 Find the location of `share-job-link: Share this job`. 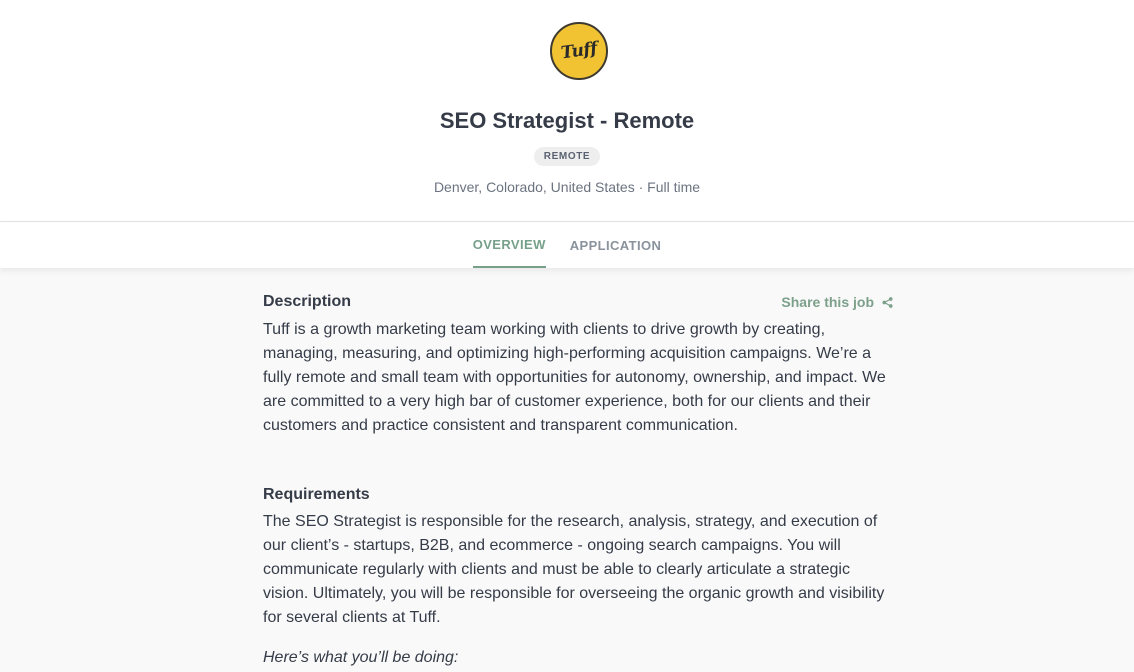

share-job-link: Share this job is located at coordinates (837, 302).